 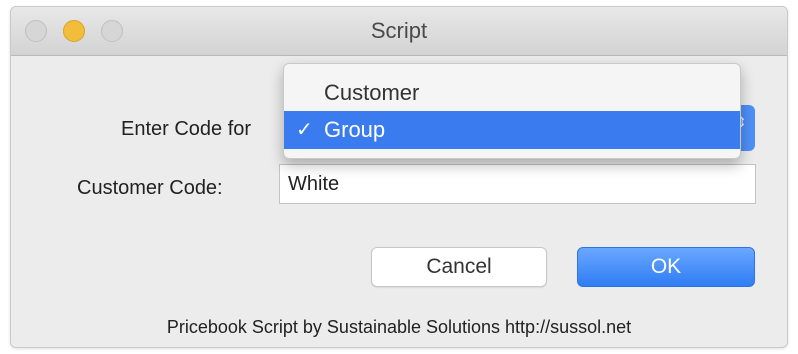 What do you see at coordinates (355, 129) in the screenshot?
I see `menu-item-label: Group` at bounding box center [355, 129].